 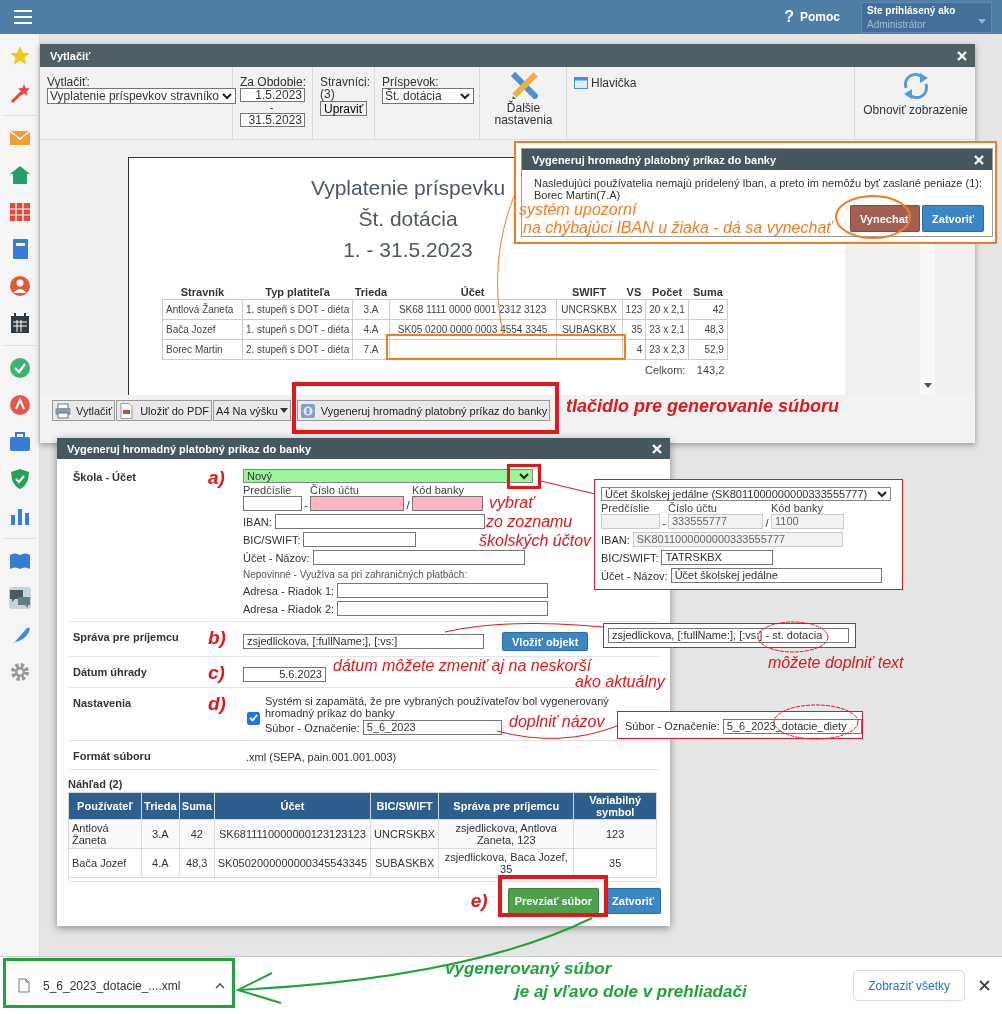 What do you see at coordinates (672, 726) in the screenshot?
I see `field-label: Súbor - Označenie:` at bounding box center [672, 726].